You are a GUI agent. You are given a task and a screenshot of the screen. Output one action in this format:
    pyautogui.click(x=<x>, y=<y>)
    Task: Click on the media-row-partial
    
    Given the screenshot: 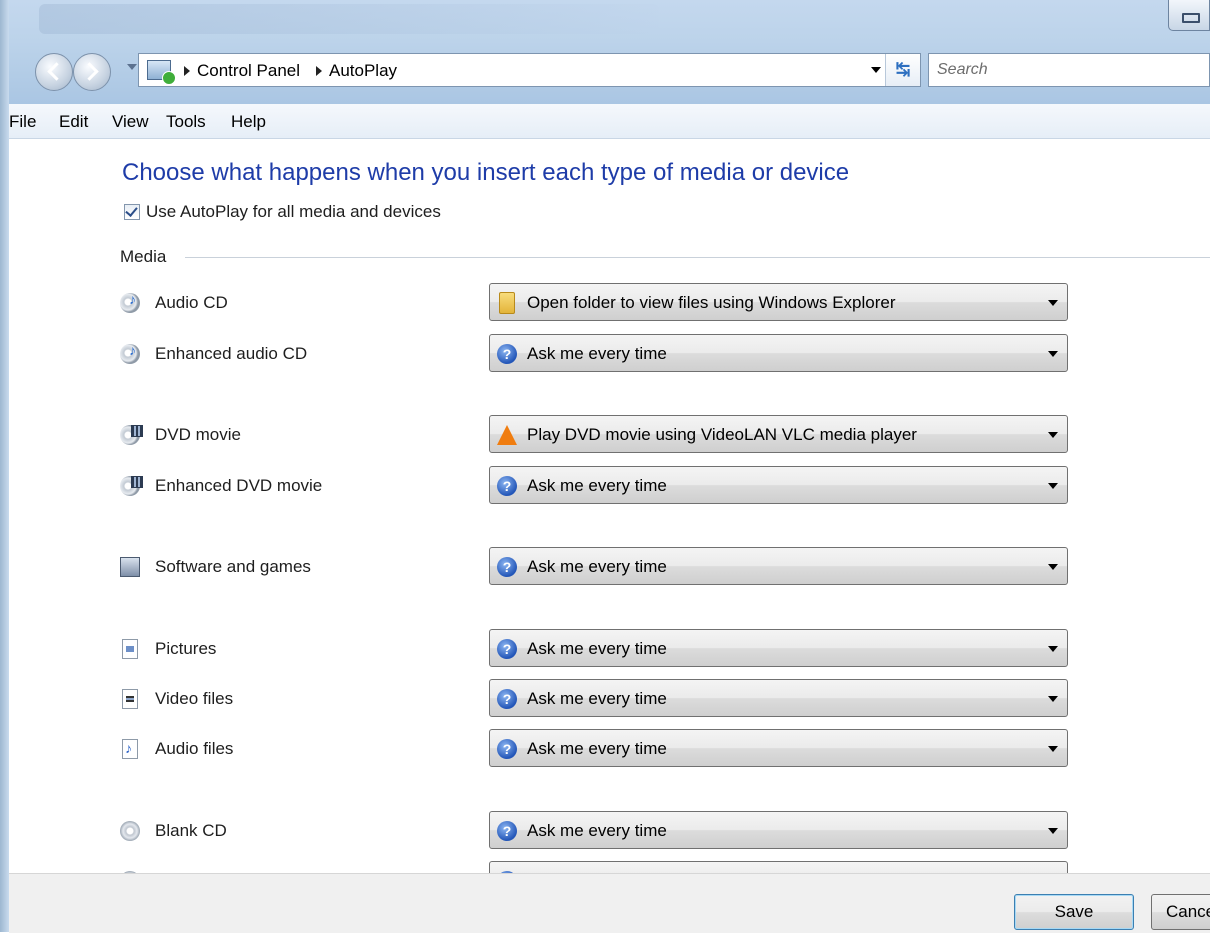 What is the action you would take?
    pyautogui.click(x=609, y=867)
    